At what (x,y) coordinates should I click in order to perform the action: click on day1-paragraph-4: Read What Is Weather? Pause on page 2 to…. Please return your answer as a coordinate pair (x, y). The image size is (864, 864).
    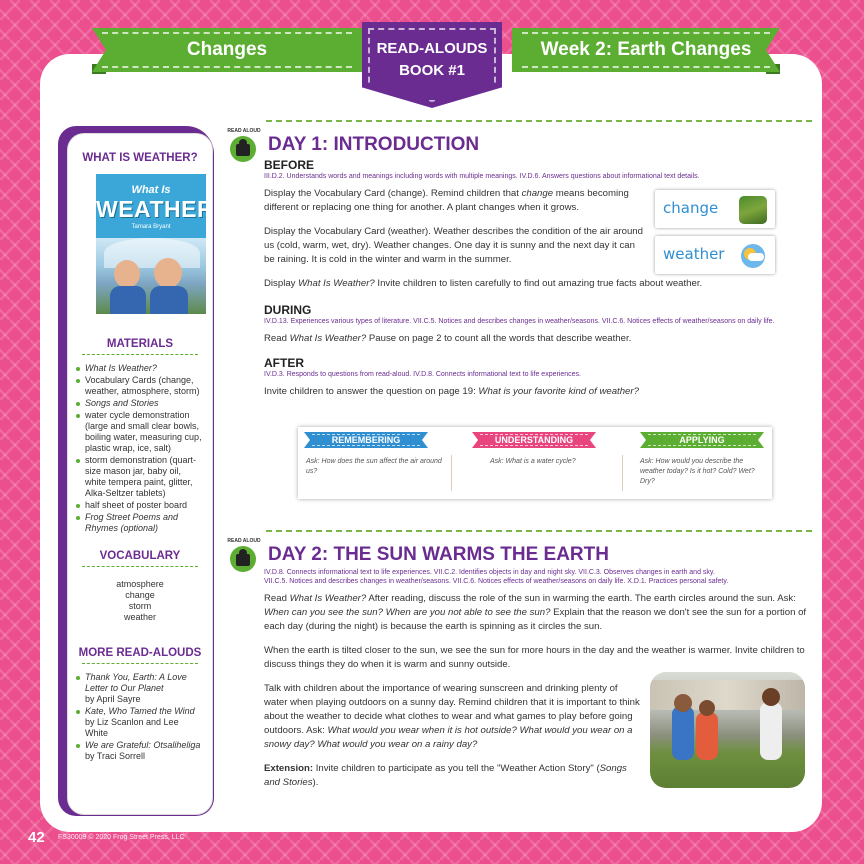
    Looking at the image, I should click on (448, 338).